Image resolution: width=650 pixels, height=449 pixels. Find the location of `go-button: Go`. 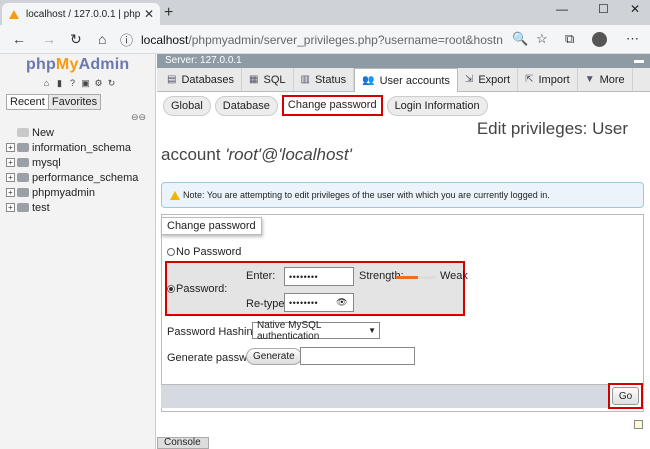

go-button: Go is located at coordinates (625, 396).